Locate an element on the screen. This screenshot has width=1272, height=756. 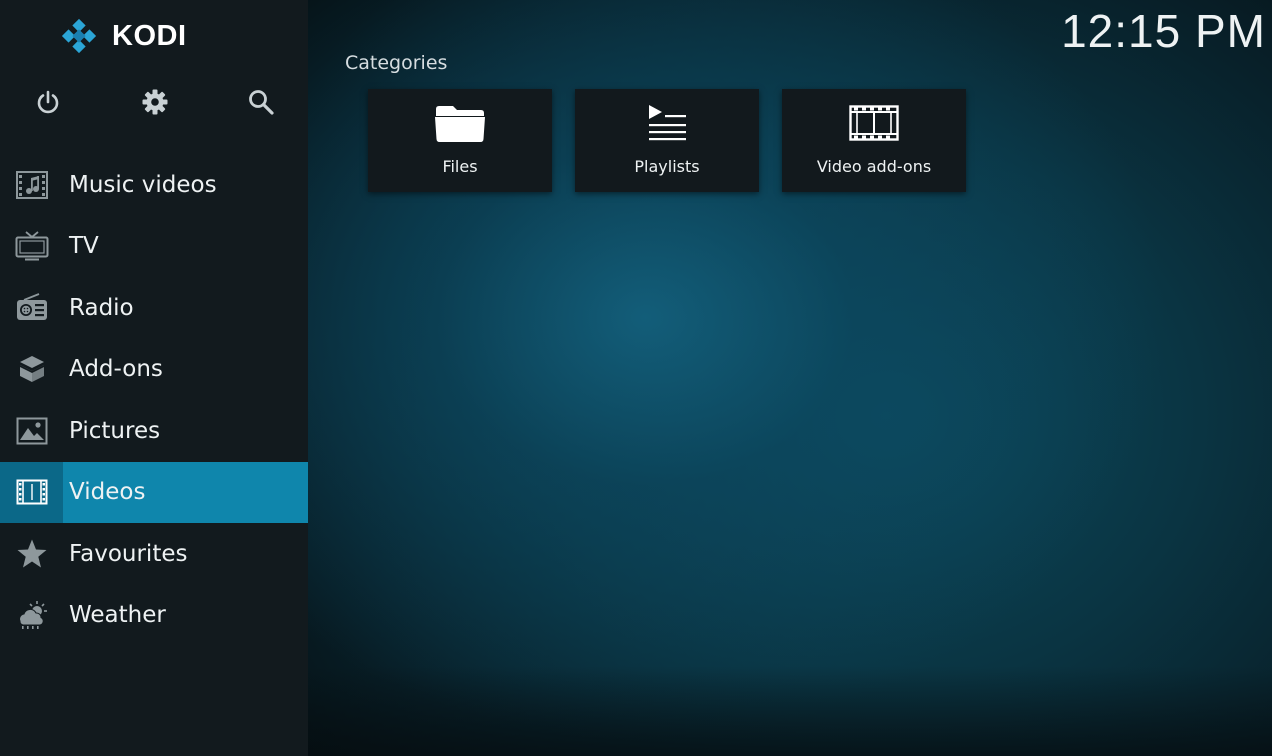
tv-icon is located at coordinates (31, 246).